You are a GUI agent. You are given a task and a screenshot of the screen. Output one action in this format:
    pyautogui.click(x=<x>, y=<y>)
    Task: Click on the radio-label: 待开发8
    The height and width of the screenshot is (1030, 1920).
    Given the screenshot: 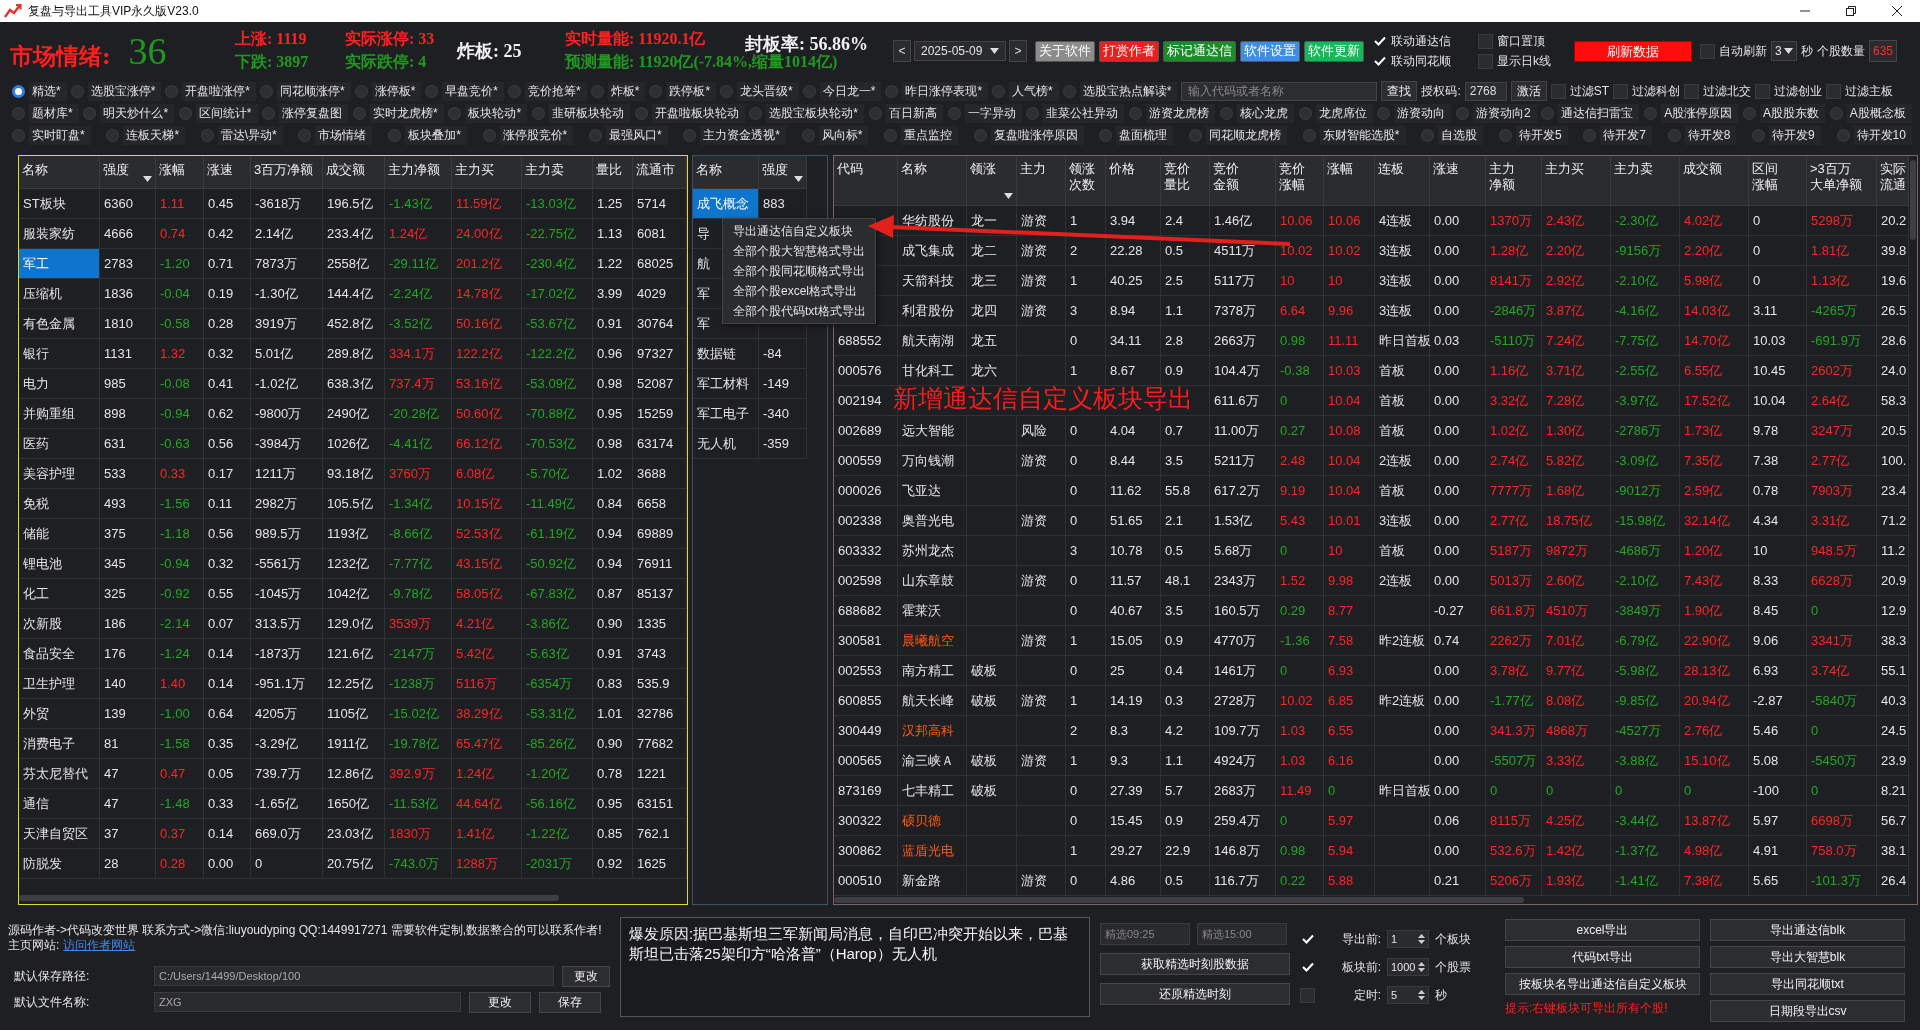 What is the action you would take?
    pyautogui.click(x=1710, y=135)
    